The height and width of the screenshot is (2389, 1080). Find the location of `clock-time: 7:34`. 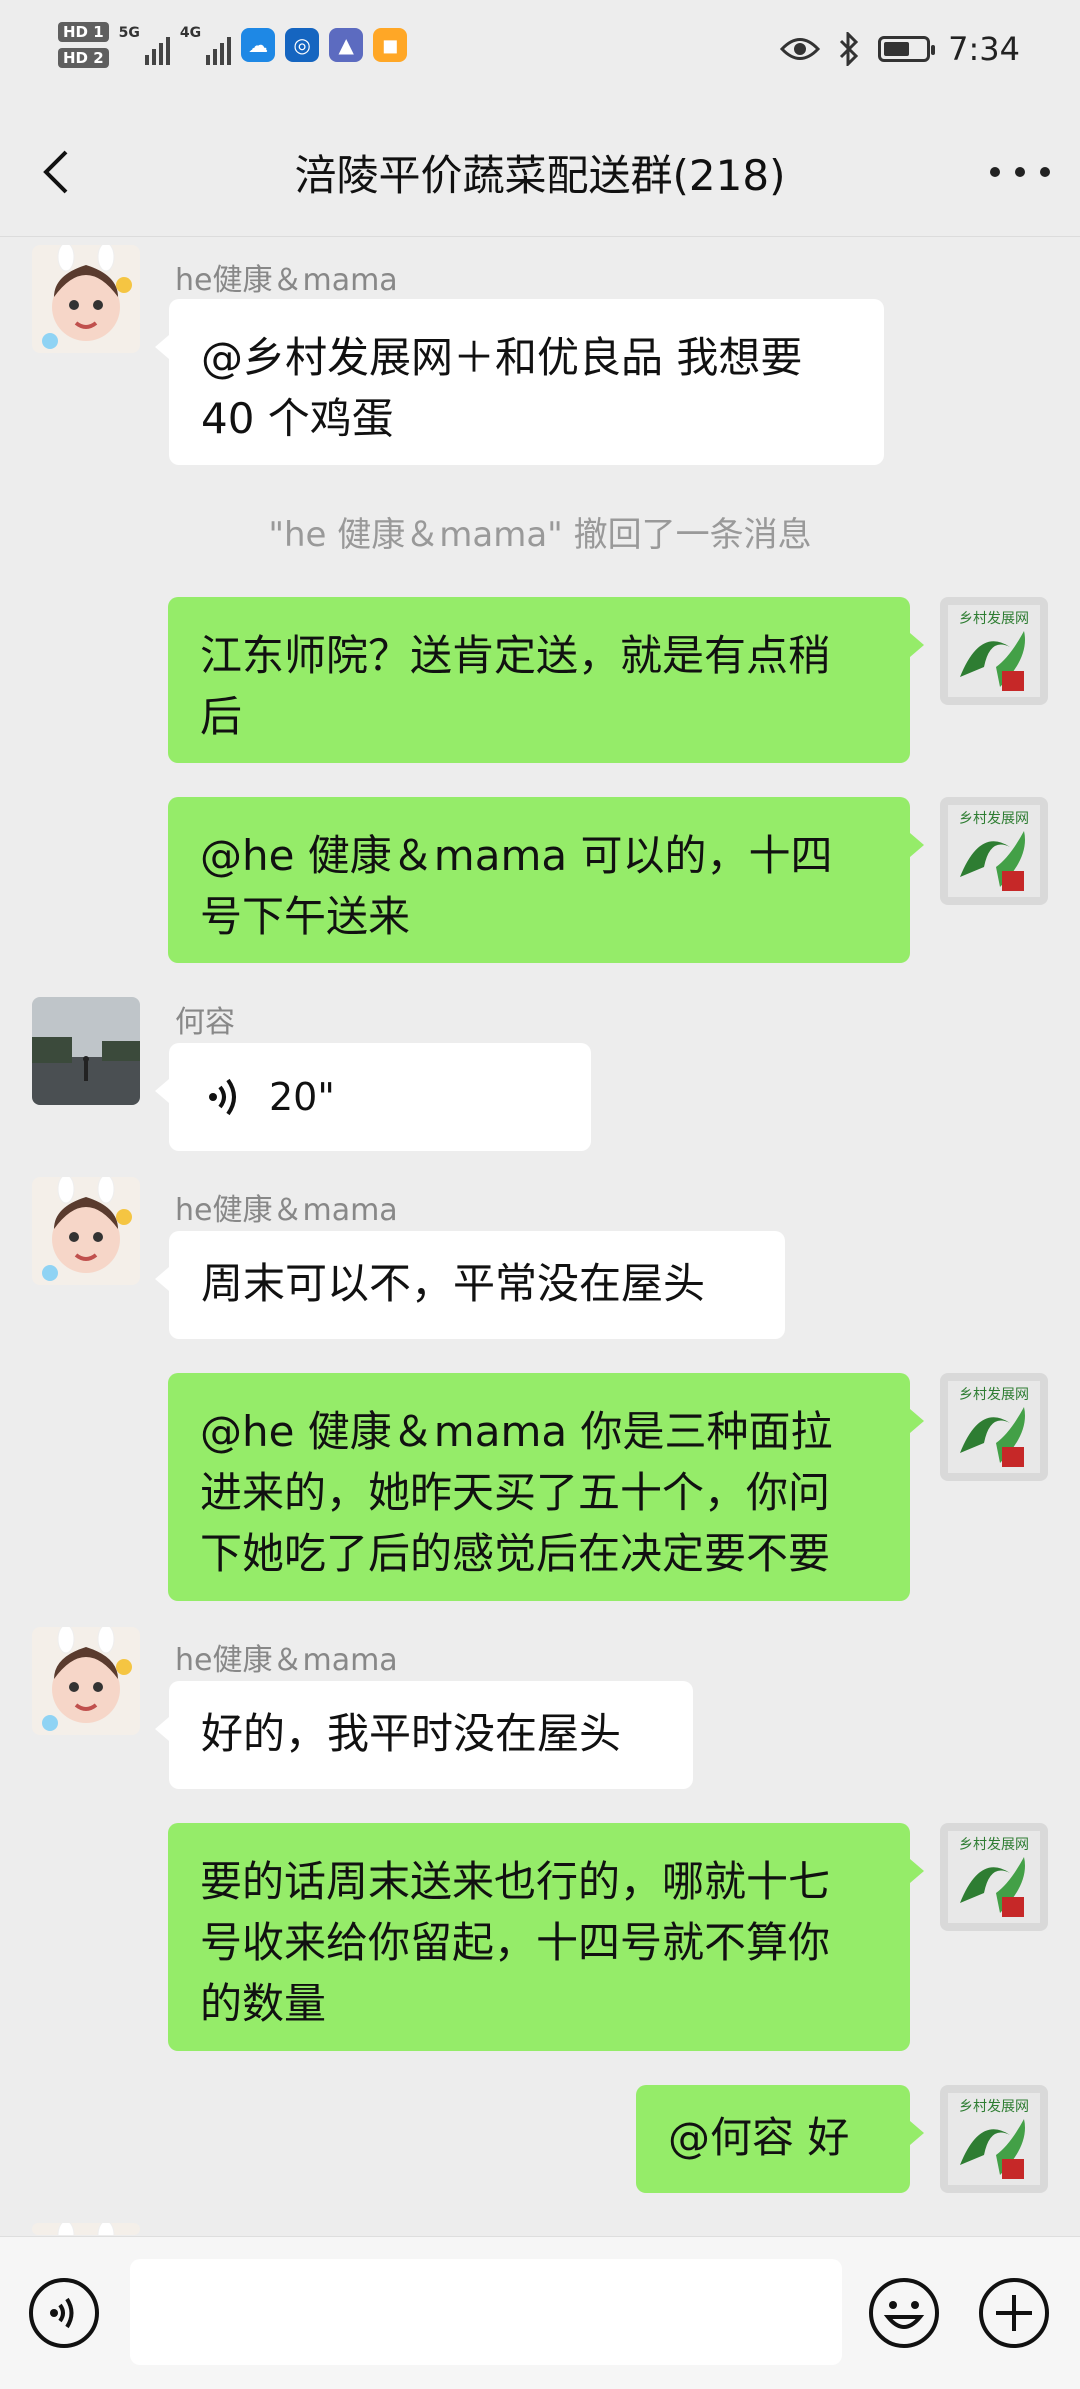

clock-time: 7:34 is located at coordinates (984, 49).